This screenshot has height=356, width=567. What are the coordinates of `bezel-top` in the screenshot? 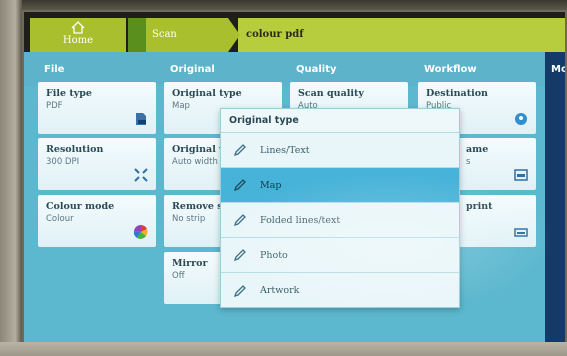 It's located at (283, 5).